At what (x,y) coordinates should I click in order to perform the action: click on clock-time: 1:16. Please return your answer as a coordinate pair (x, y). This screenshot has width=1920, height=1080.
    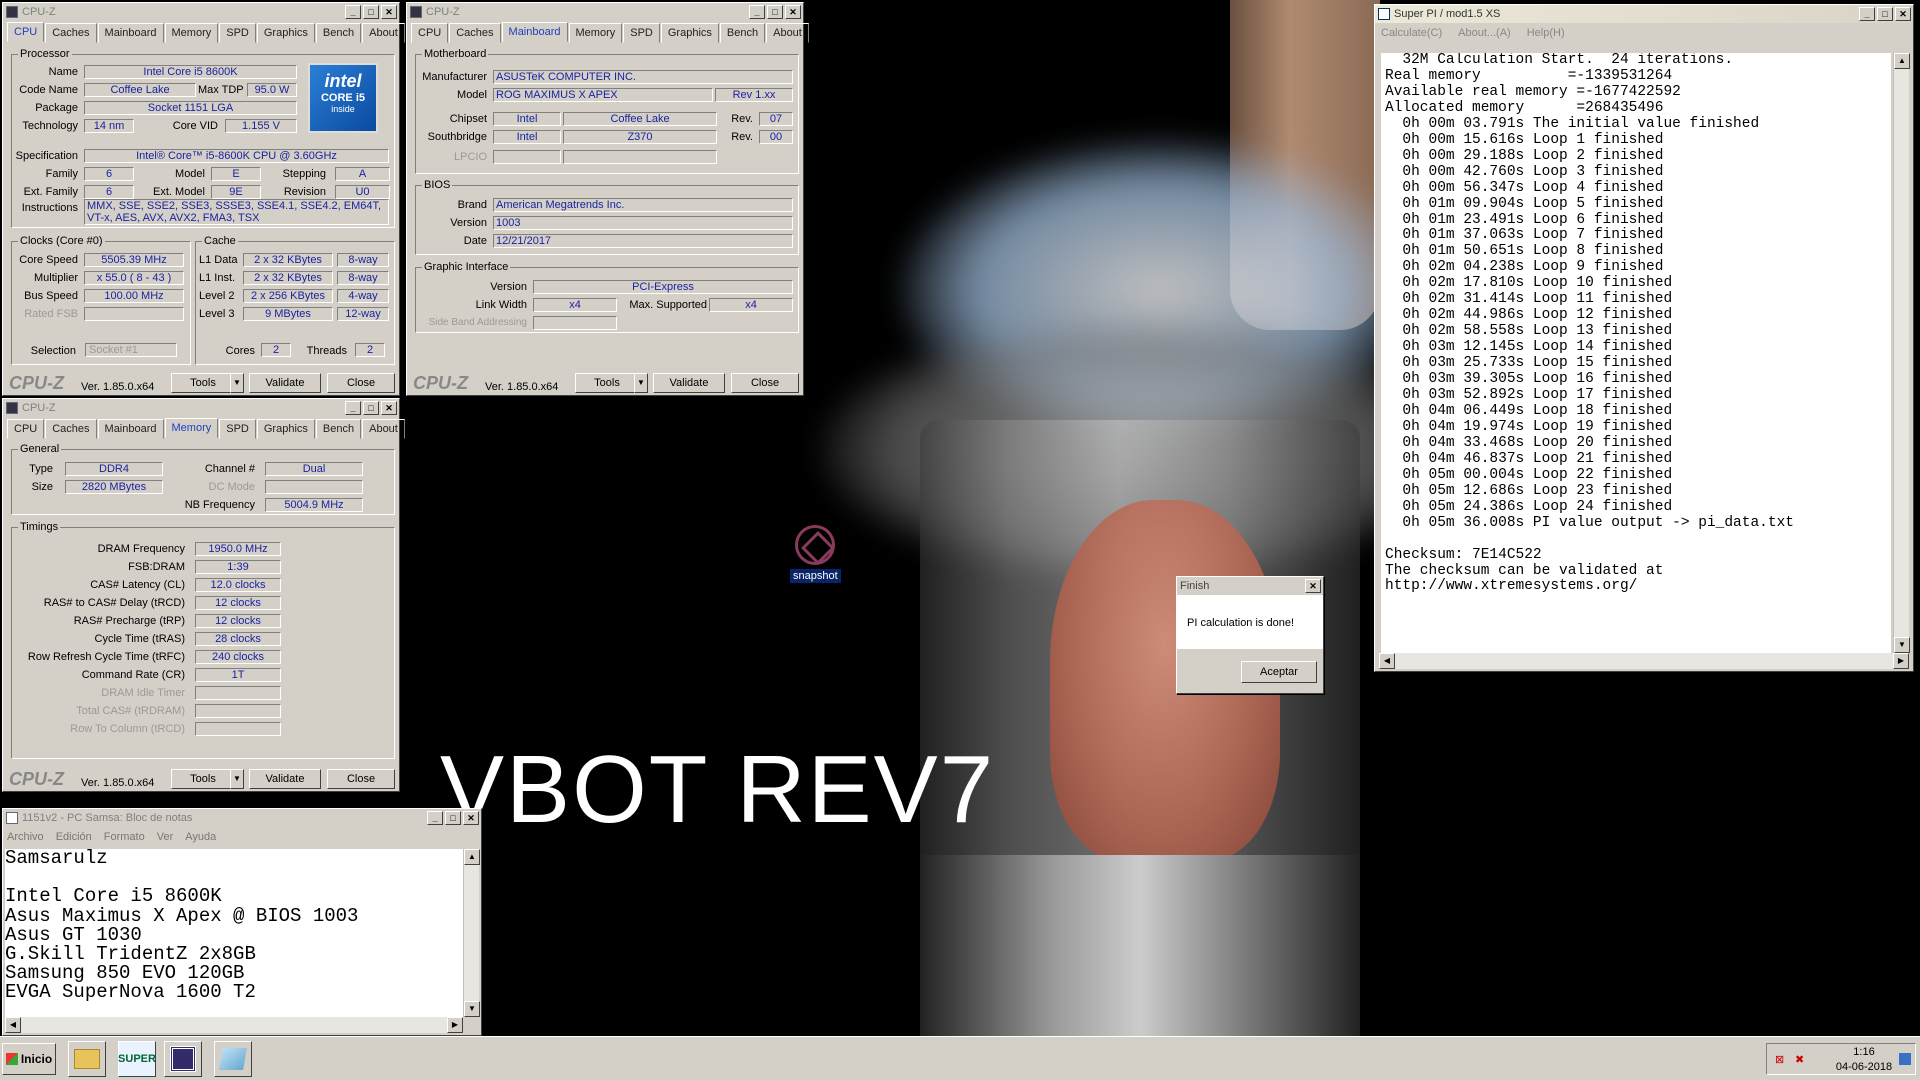
    Looking at the image, I should click on (1864, 1052).